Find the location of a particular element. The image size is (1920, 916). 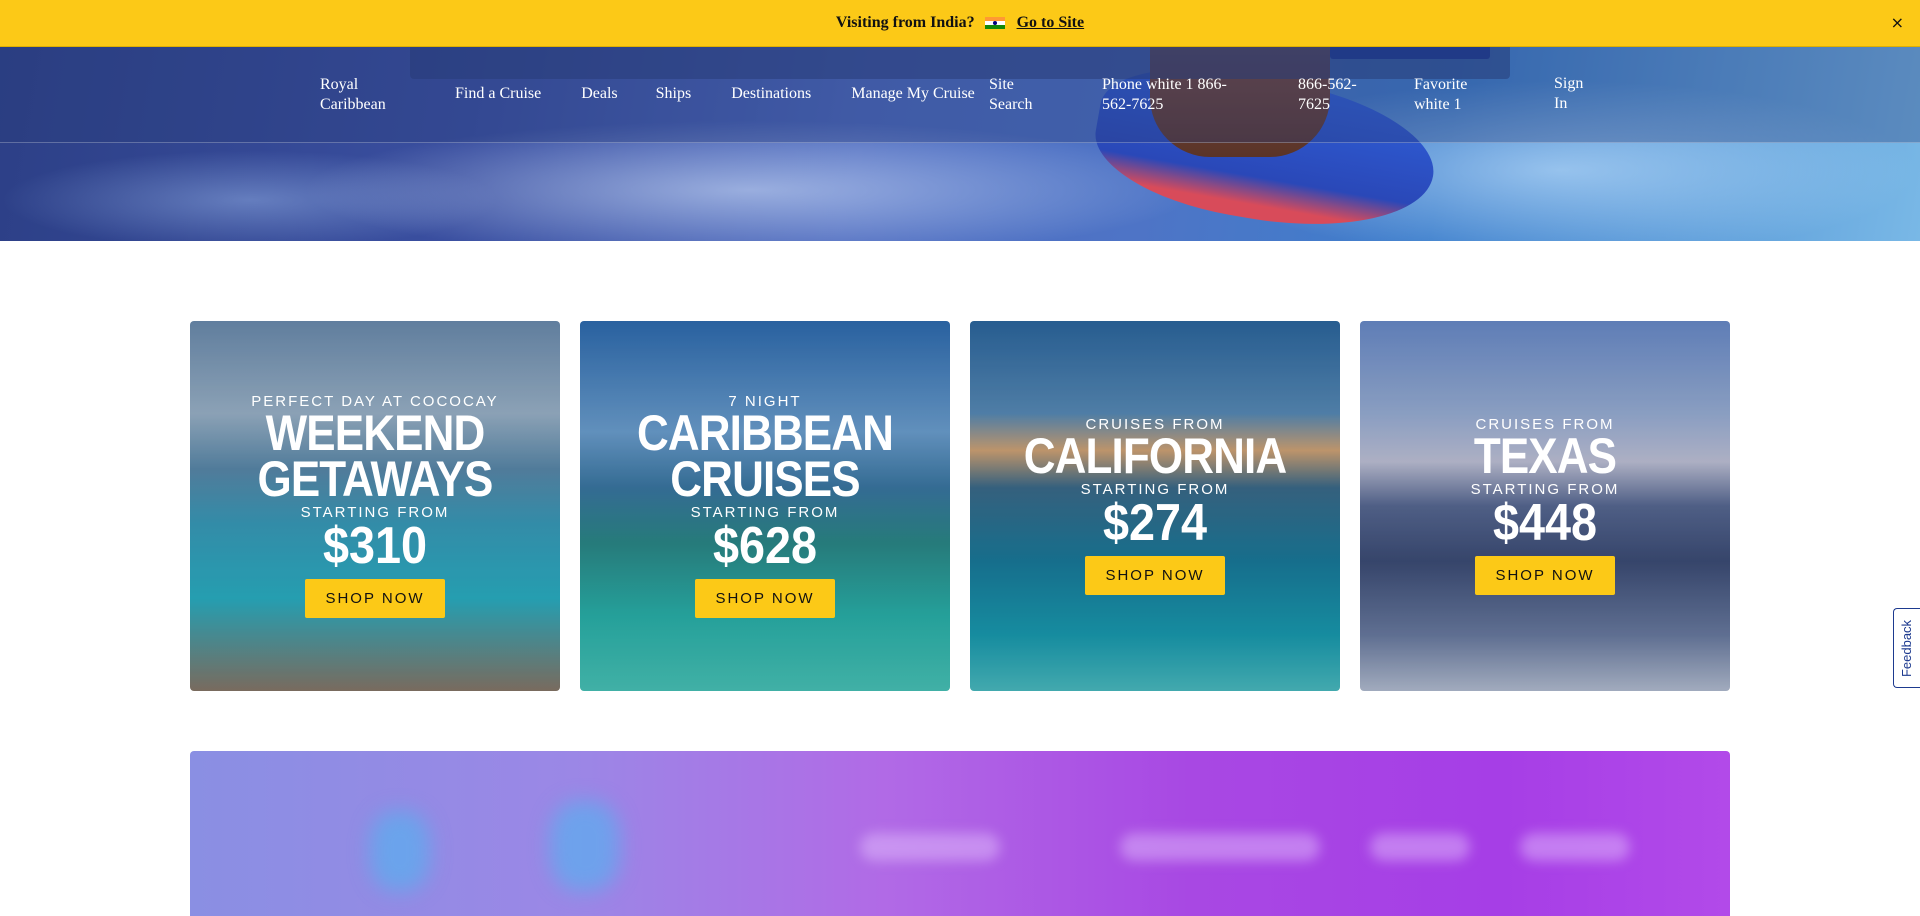

royal-caribbean-logo: Royal Caribbean is located at coordinates (360, 95).